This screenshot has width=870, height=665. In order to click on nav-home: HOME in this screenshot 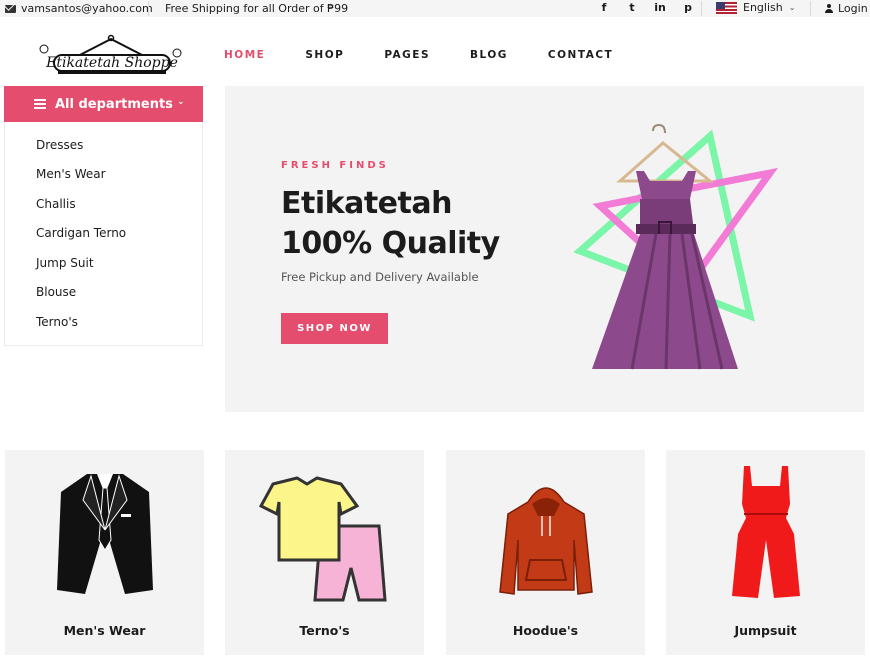, I will do `click(244, 55)`.